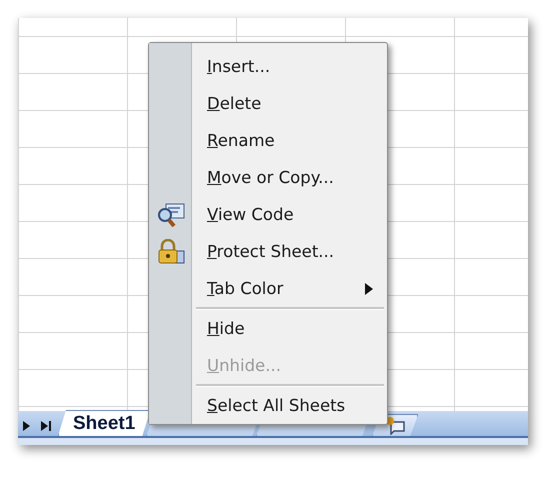 This screenshot has height=478, width=557. I want to click on search-window-icon, so click(171, 215).